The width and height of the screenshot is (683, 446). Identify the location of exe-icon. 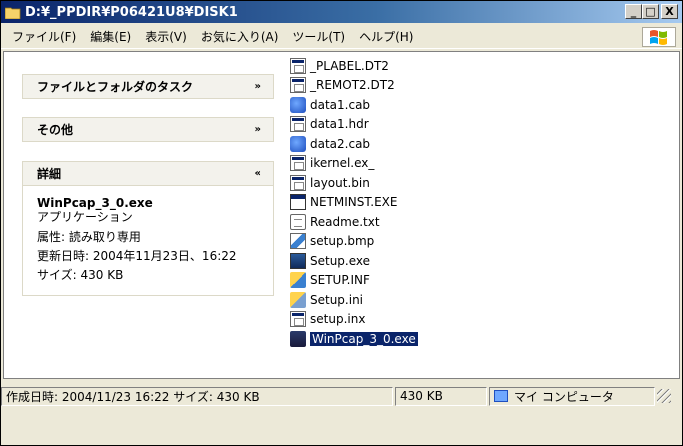
(298, 202).